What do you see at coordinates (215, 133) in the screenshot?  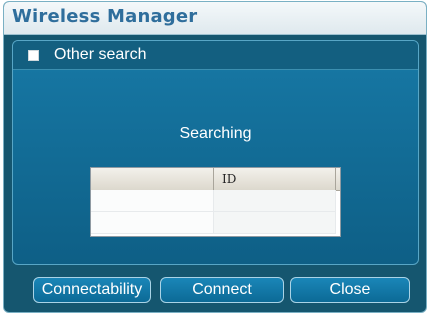 I see `status-text: Searching` at bounding box center [215, 133].